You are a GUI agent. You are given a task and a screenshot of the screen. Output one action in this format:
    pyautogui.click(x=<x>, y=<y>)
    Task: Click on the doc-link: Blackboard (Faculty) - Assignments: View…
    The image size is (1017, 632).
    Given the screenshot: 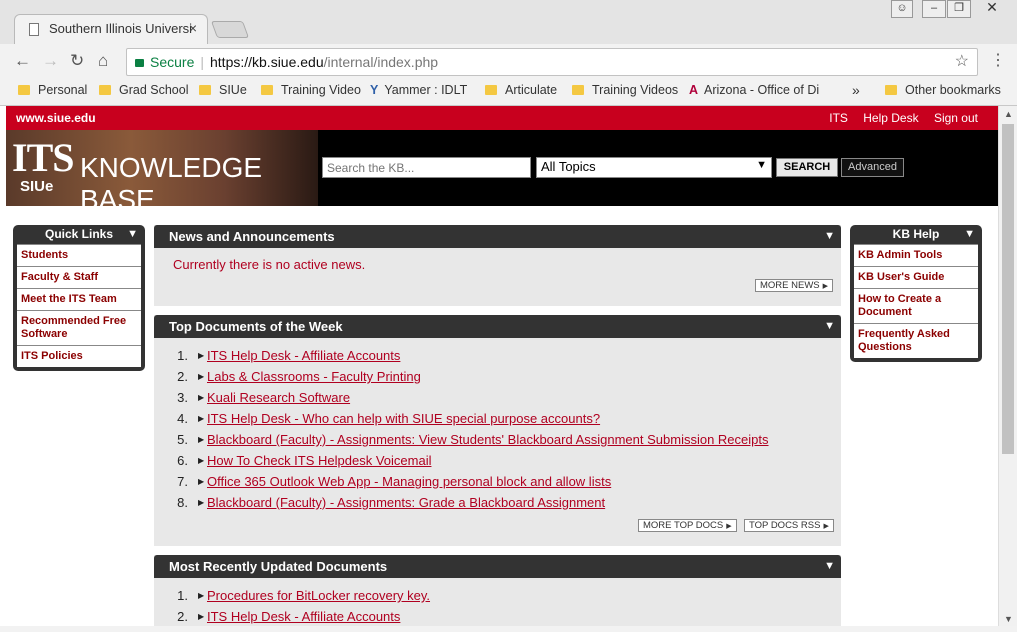 What is the action you would take?
    pyautogui.click(x=488, y=439)
    